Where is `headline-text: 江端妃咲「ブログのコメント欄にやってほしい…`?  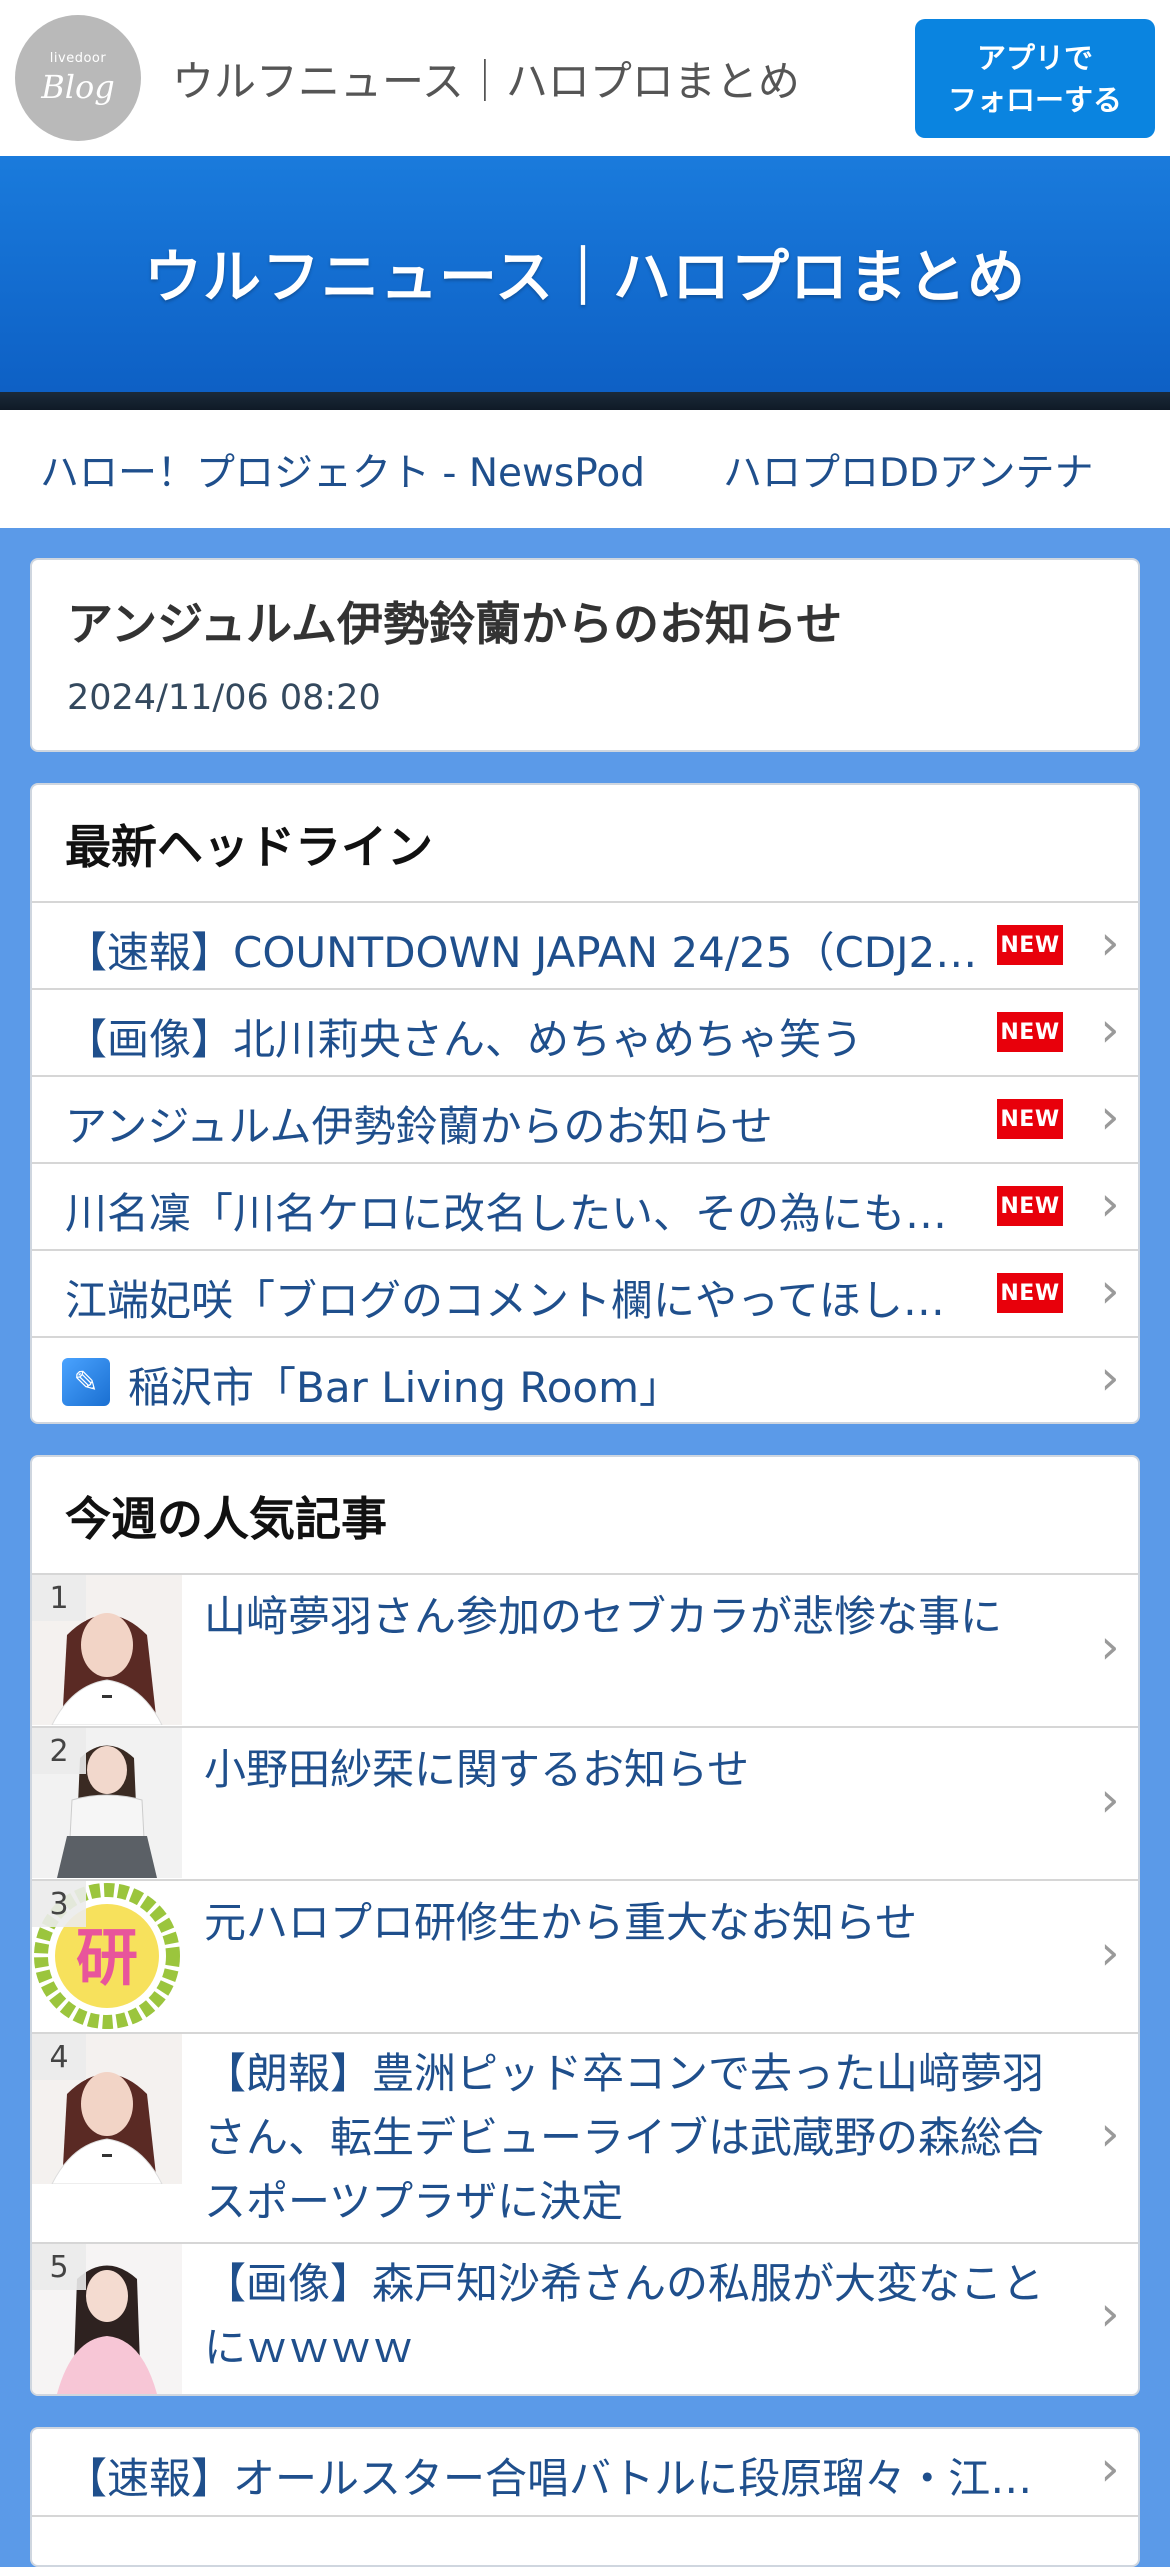 headline-text: 江端妃咲「ブログのコメント欄にやってほしい… is located at coordinates (525, 1300).